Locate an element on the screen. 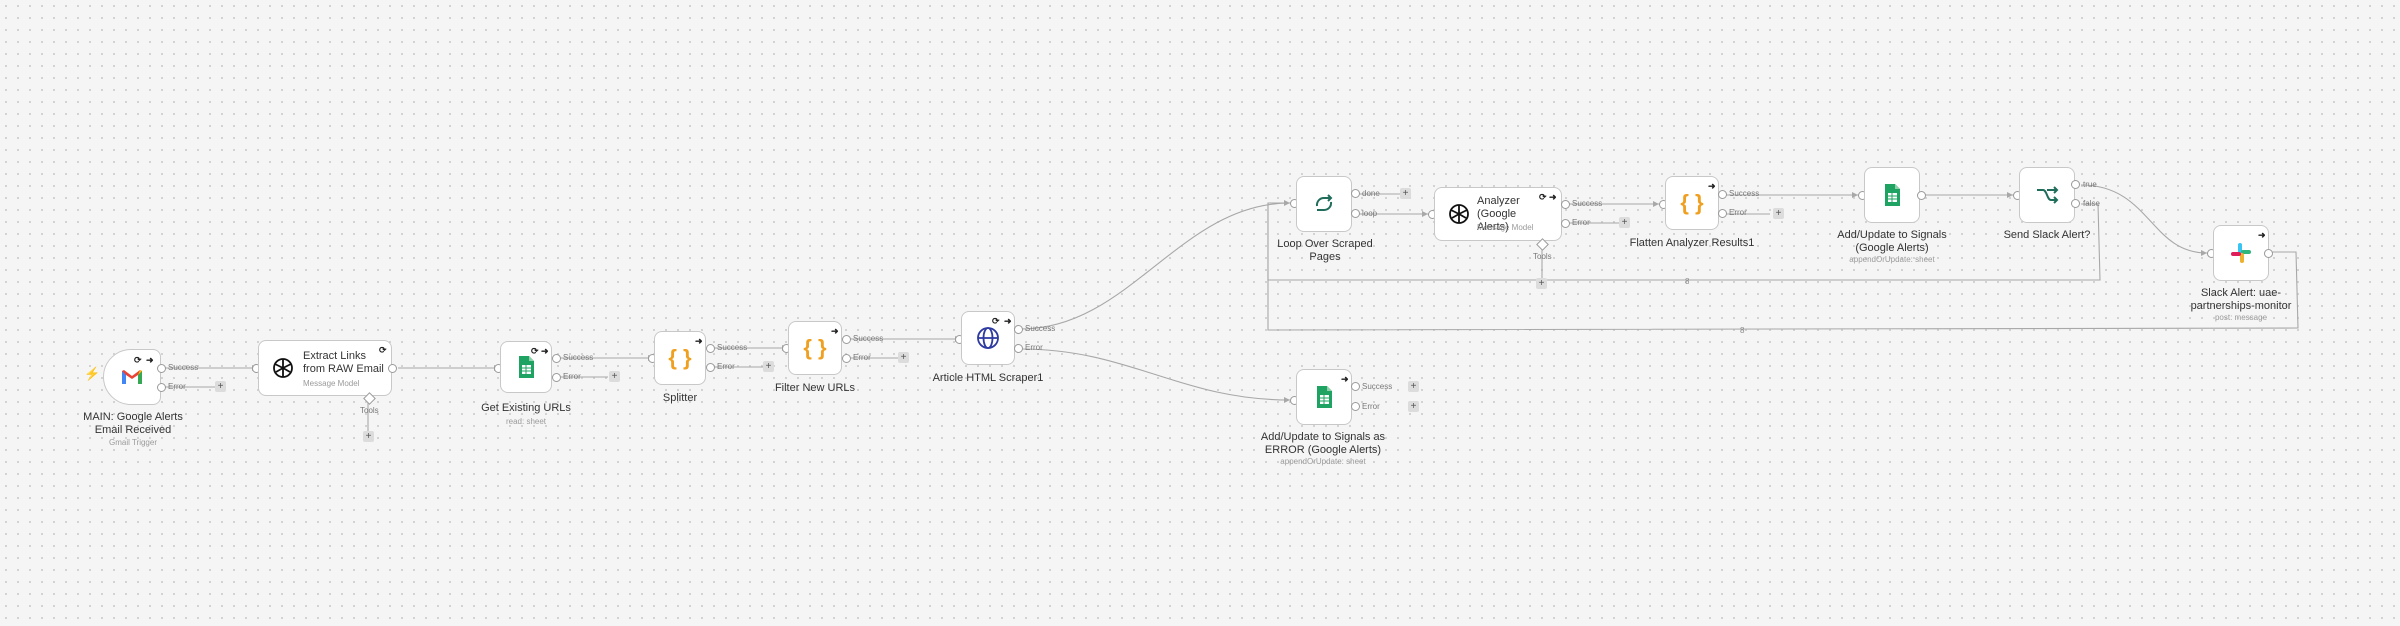 Image resolution: width=2400 pixels, height=626 pixels. node-loop-over-scraped-pages is located at coordinates (1324, 204).